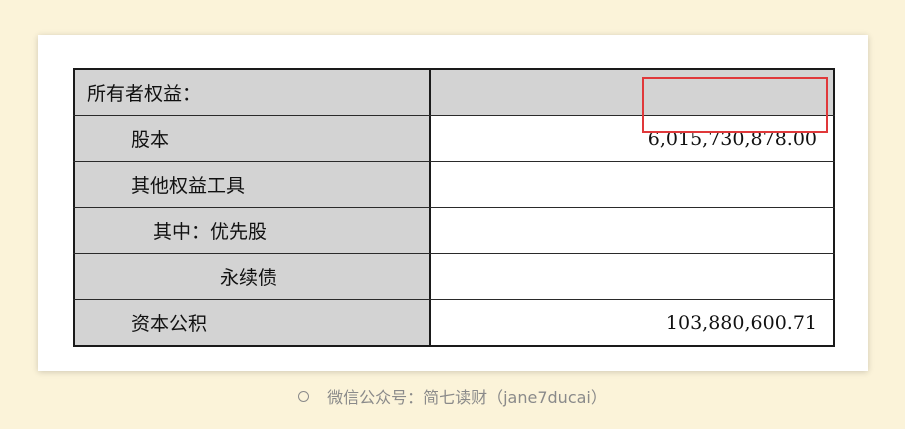 This screenshot has height=429, width=905. I want to click on caption: 微信公众号：简七读财（jane7ducai）, so click(452, 396).